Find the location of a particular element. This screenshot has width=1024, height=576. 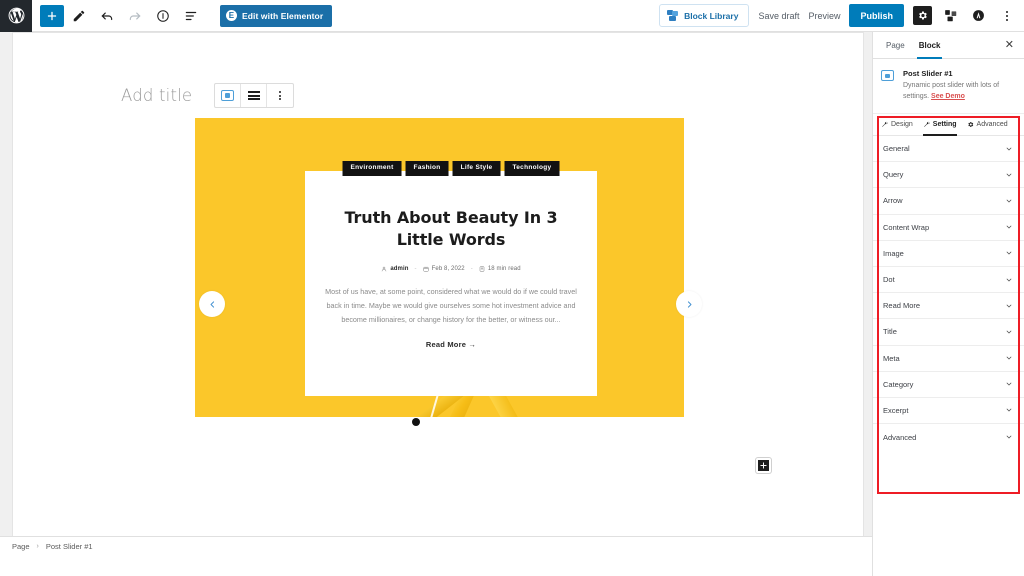

clock-read-icon is located at coordinates (482, 269).